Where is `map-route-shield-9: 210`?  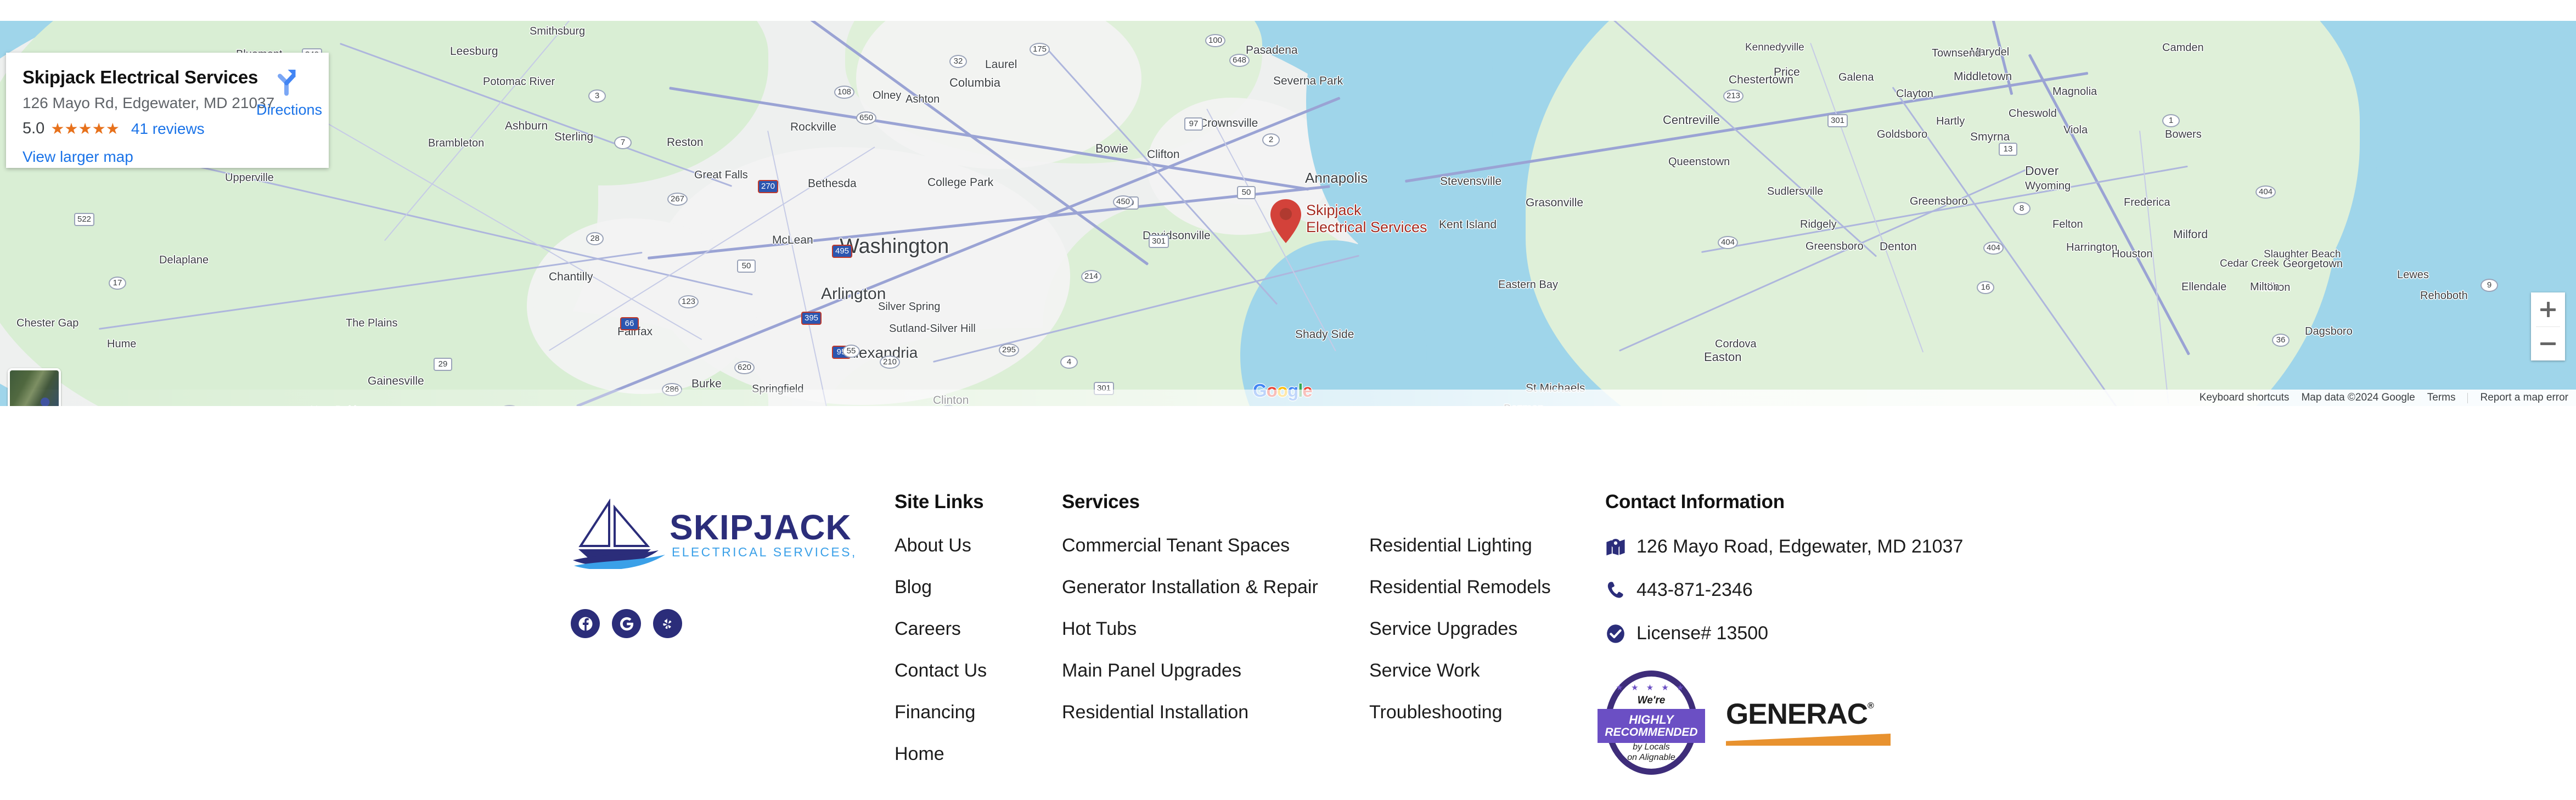 map-route-shield-9: 210 is located at coordinates (891, 362).